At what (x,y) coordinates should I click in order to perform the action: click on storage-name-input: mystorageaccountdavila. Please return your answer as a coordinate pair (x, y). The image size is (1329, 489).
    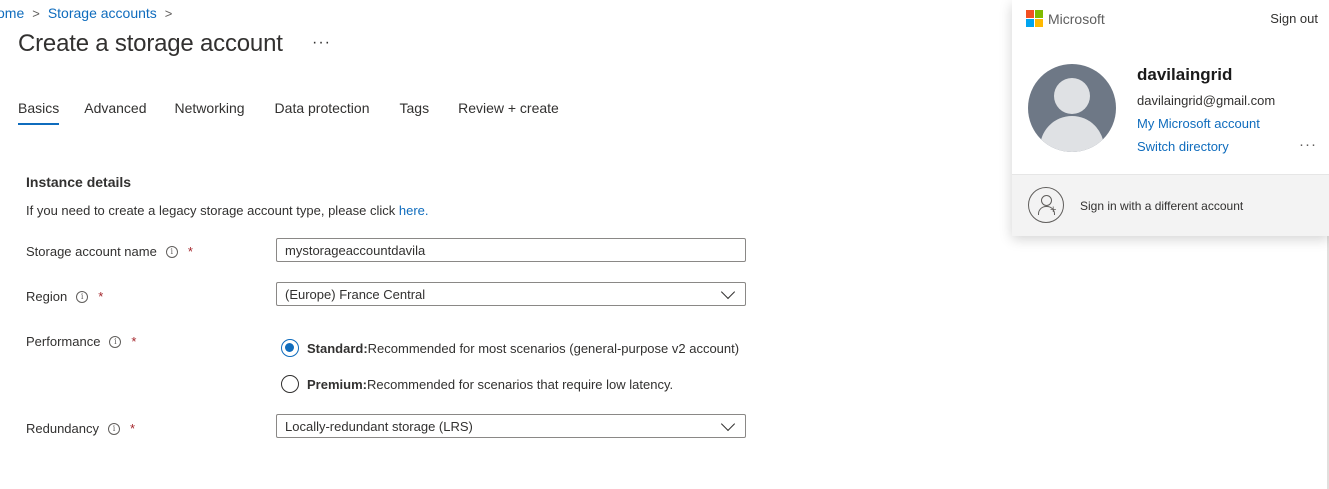
    Looking at the image, I should click on (511, 250).